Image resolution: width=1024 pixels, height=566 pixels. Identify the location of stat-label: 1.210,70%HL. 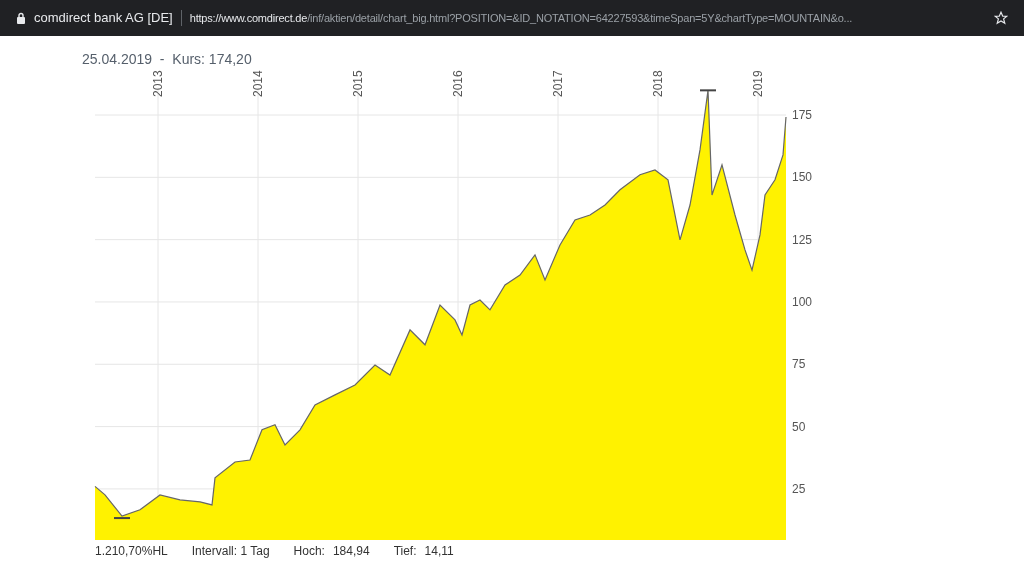
(131, 551).